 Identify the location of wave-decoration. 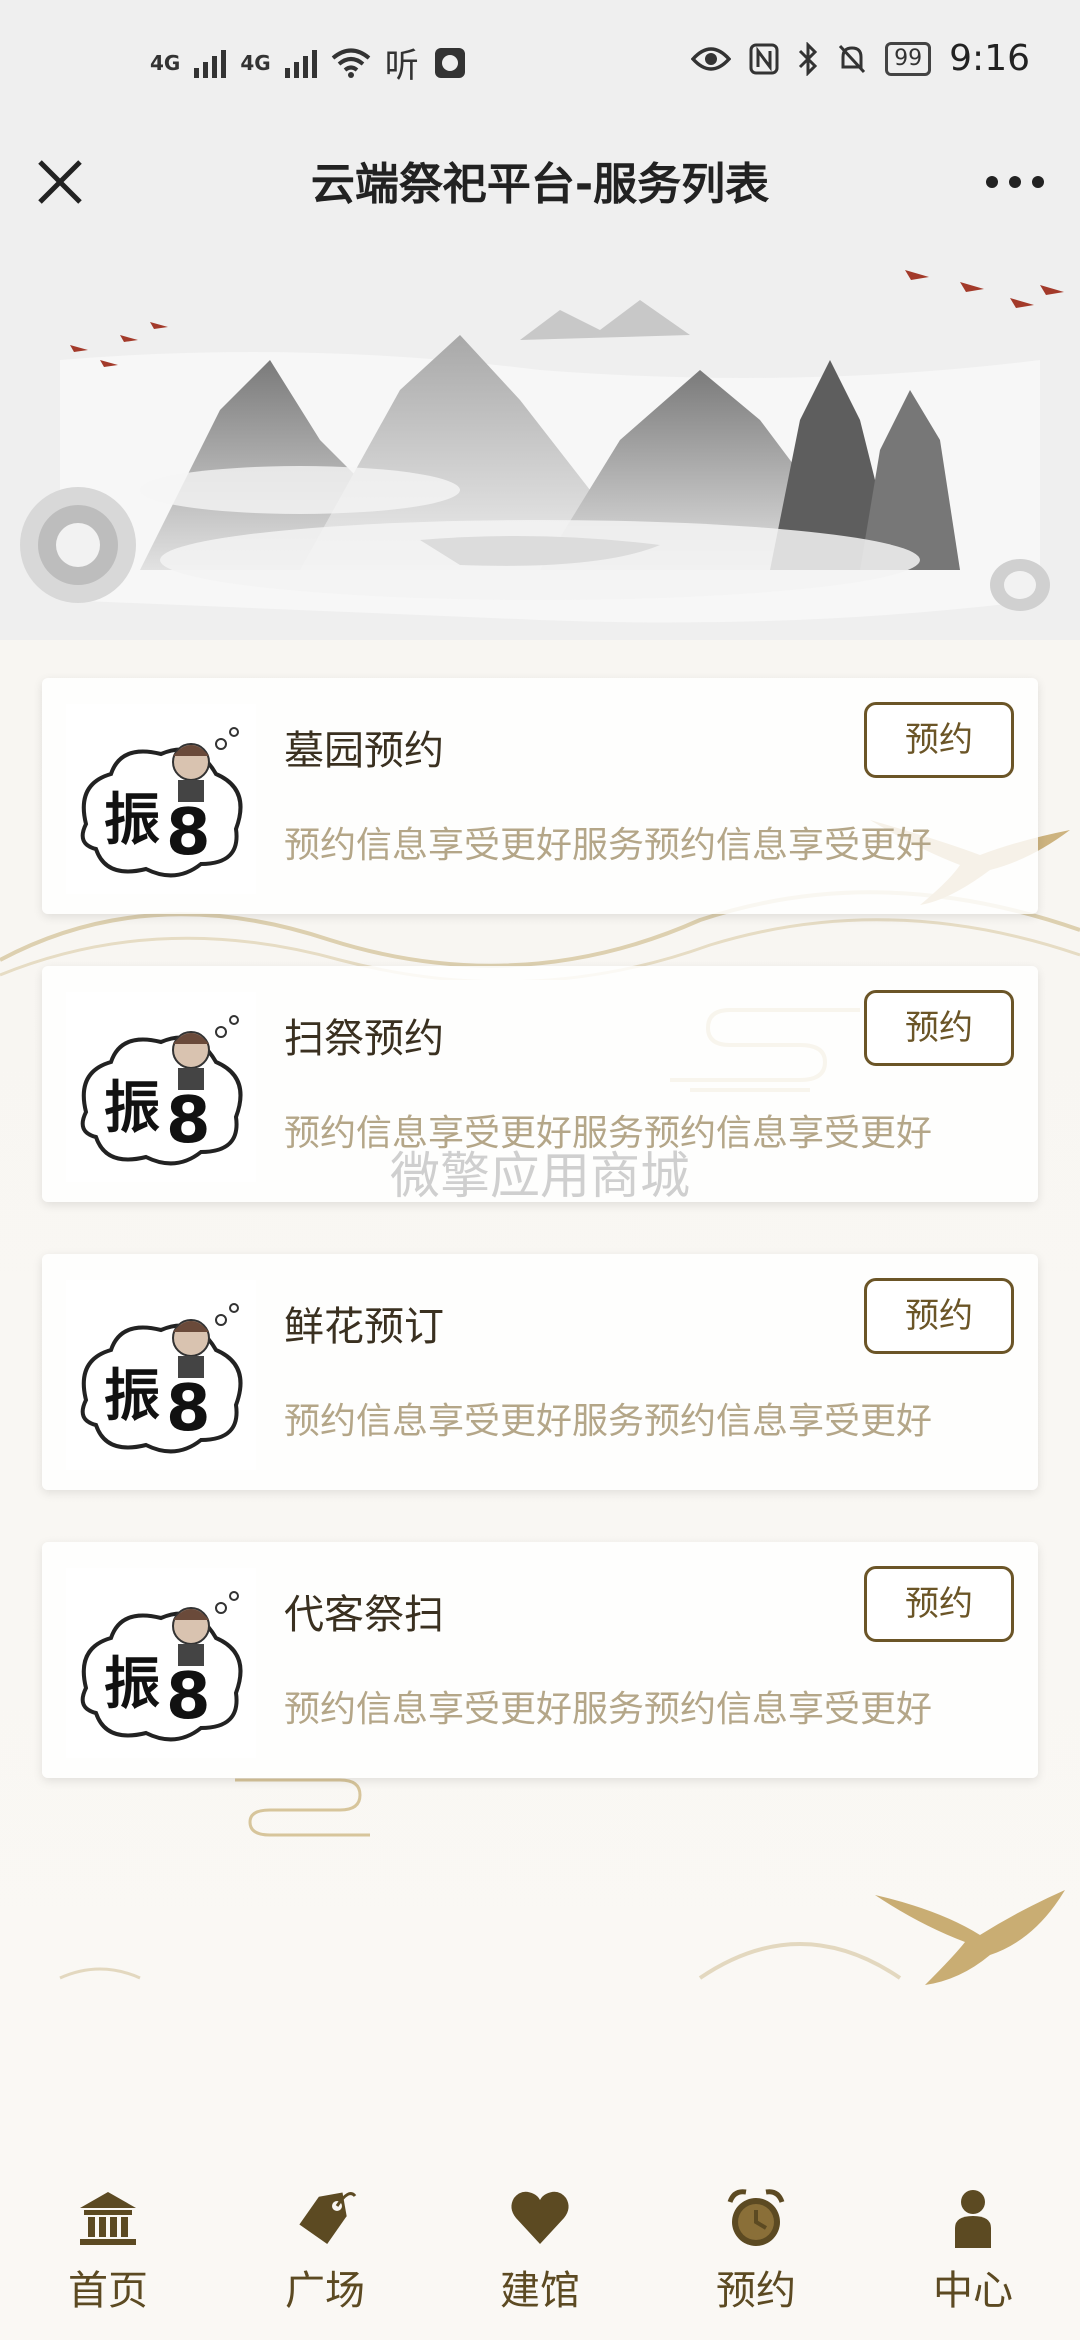
(480, 1961).